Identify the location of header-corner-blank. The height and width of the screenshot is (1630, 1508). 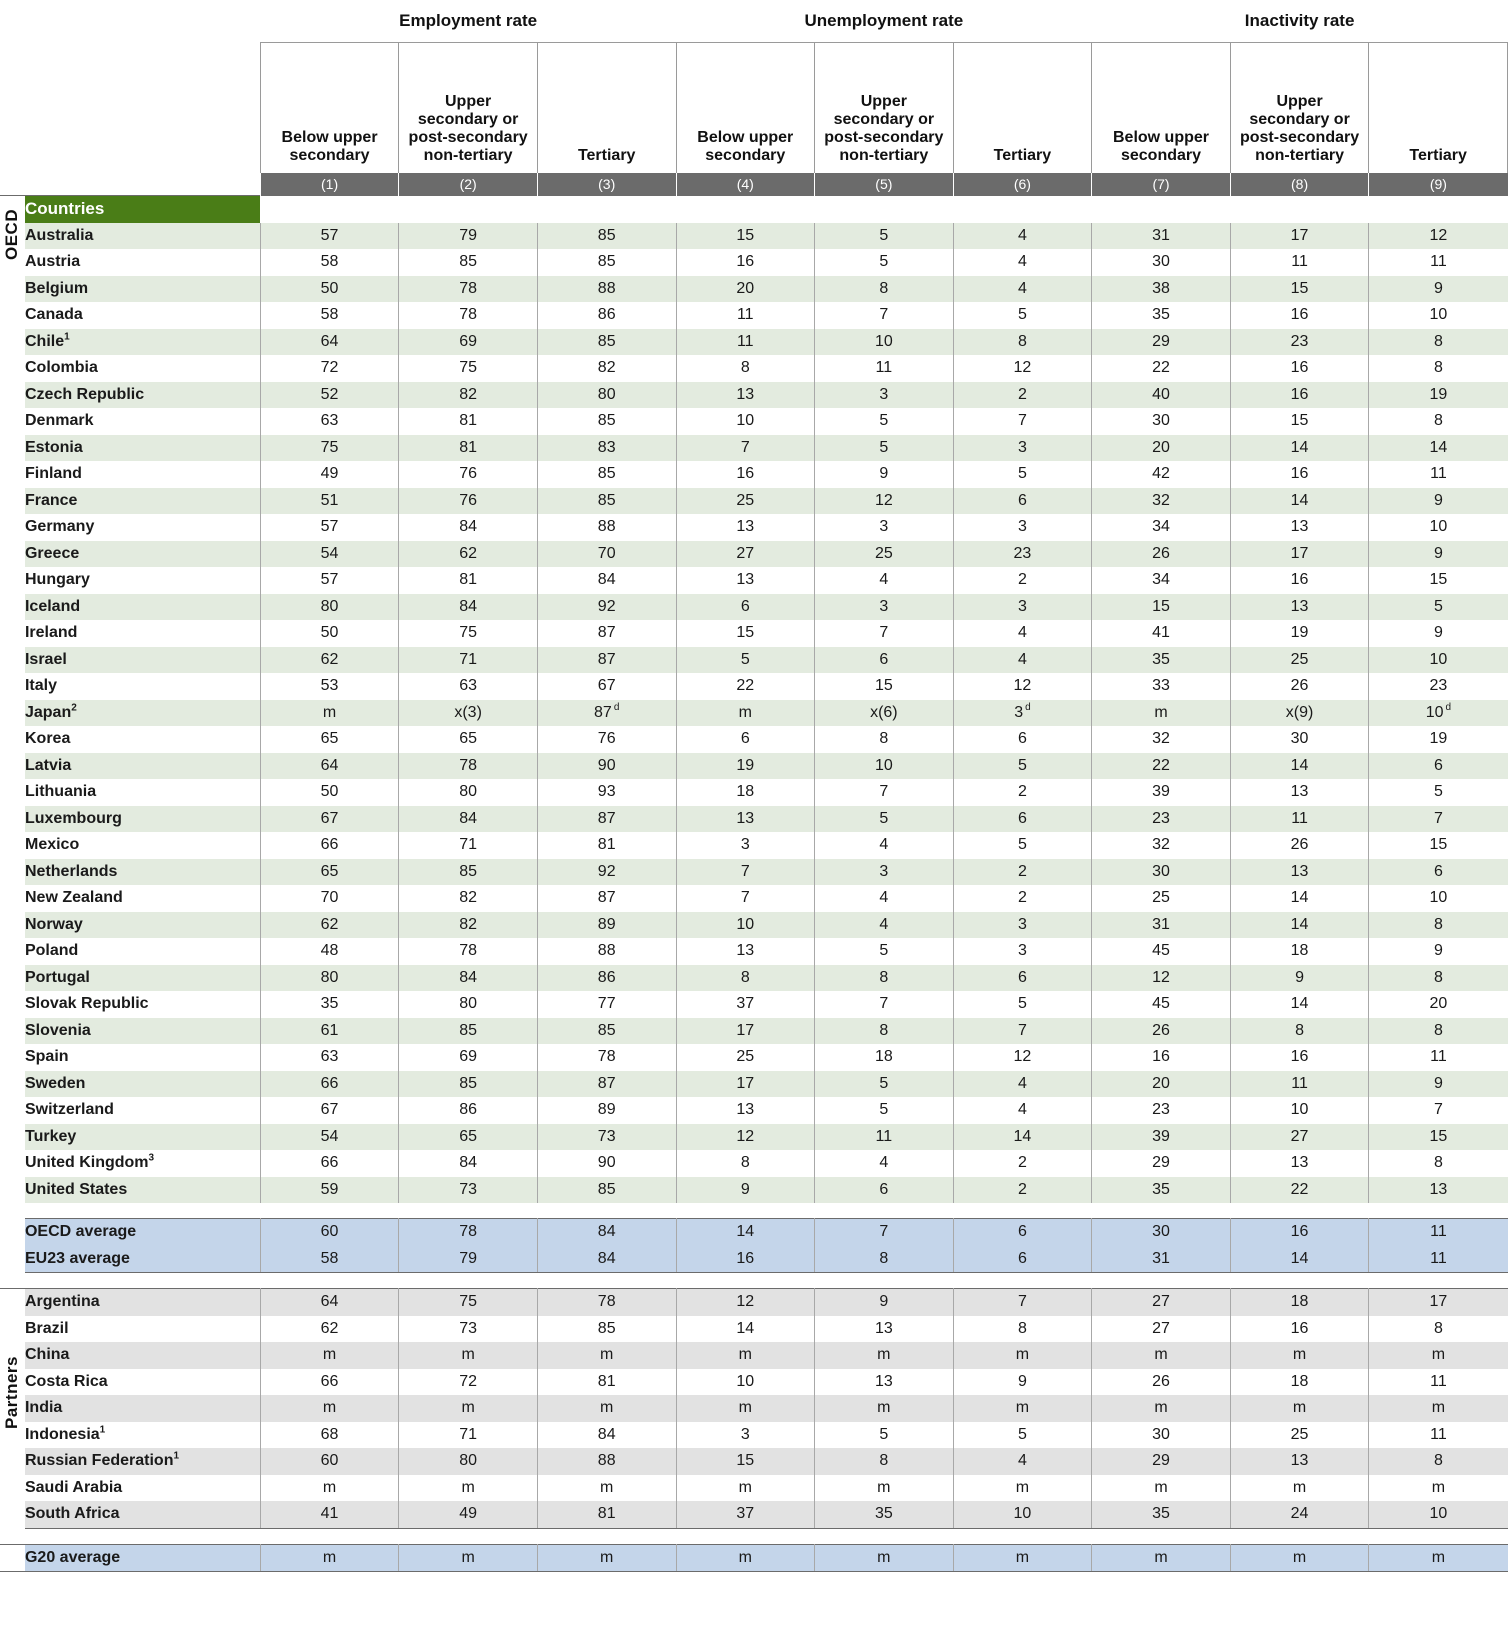
(130, 21).